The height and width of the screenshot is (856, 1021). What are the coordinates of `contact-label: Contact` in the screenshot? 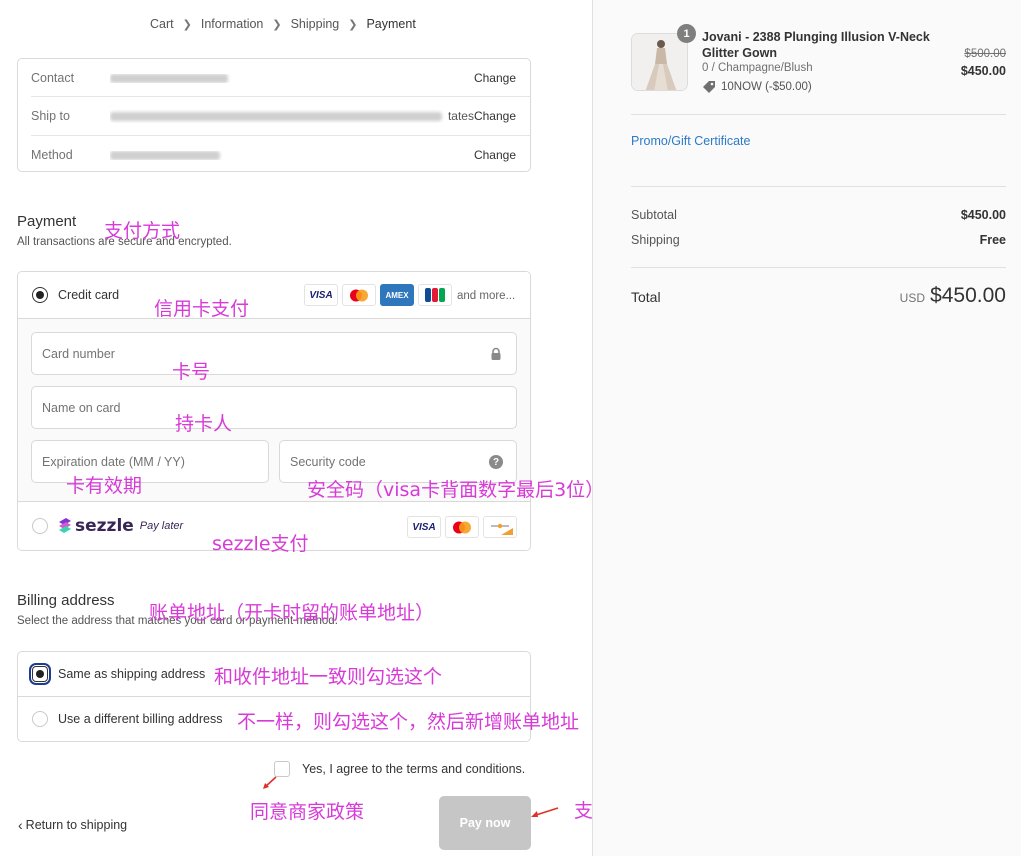 It's located at (53, 78).